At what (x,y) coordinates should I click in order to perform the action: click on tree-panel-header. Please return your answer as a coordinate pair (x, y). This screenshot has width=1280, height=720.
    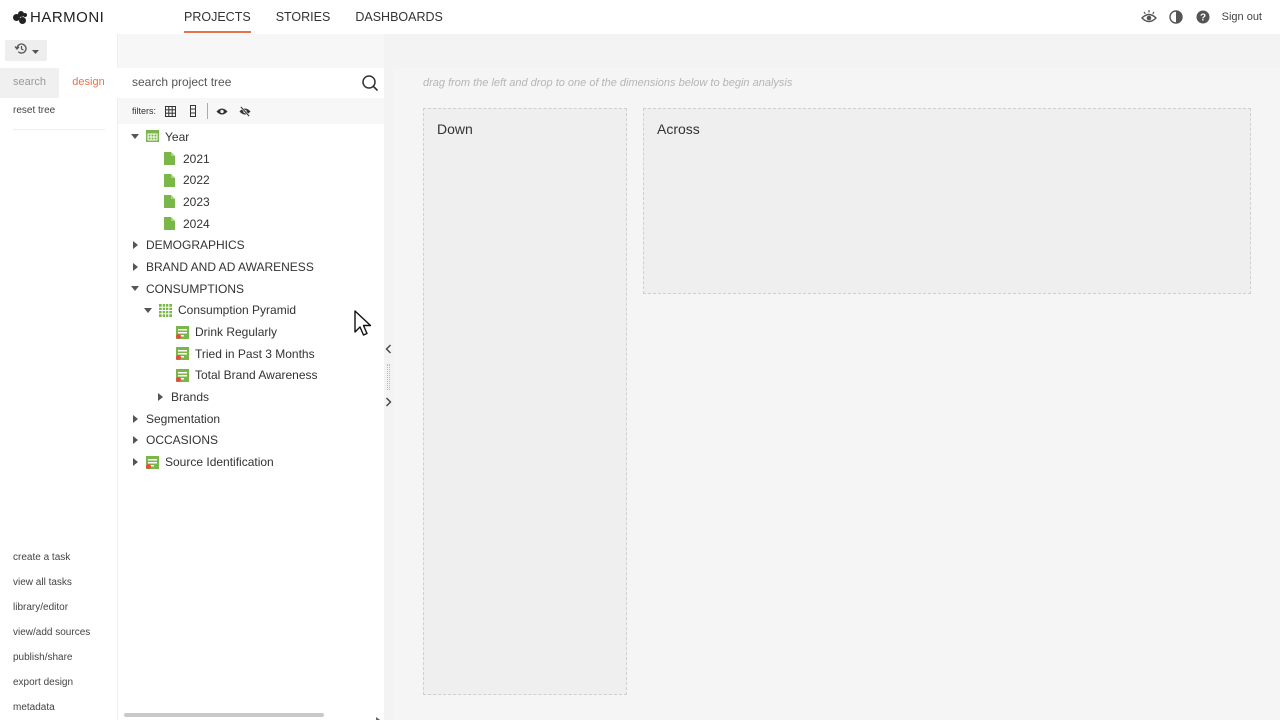
    Looking at the image, I should click on (251, 51).